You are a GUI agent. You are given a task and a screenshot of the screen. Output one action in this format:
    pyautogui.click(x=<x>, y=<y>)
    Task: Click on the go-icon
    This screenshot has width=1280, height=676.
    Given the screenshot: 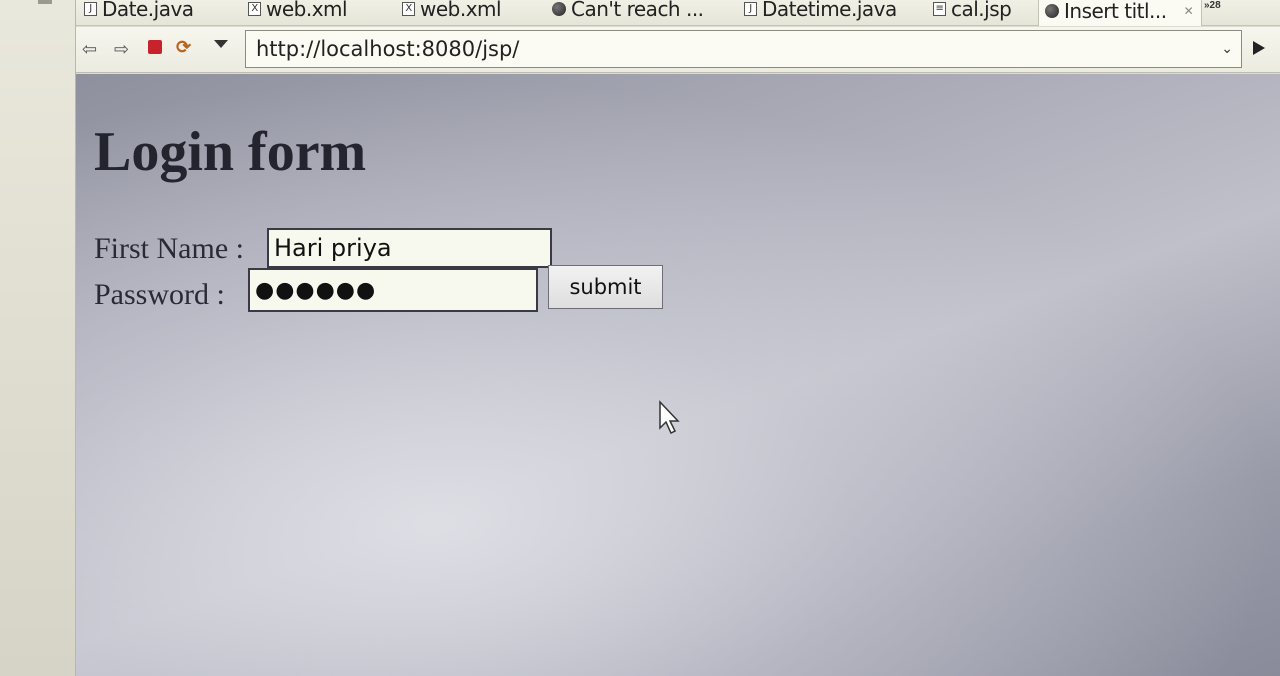 What is the action you would take?
    pyautogui.click(x=1259, y=48)
    